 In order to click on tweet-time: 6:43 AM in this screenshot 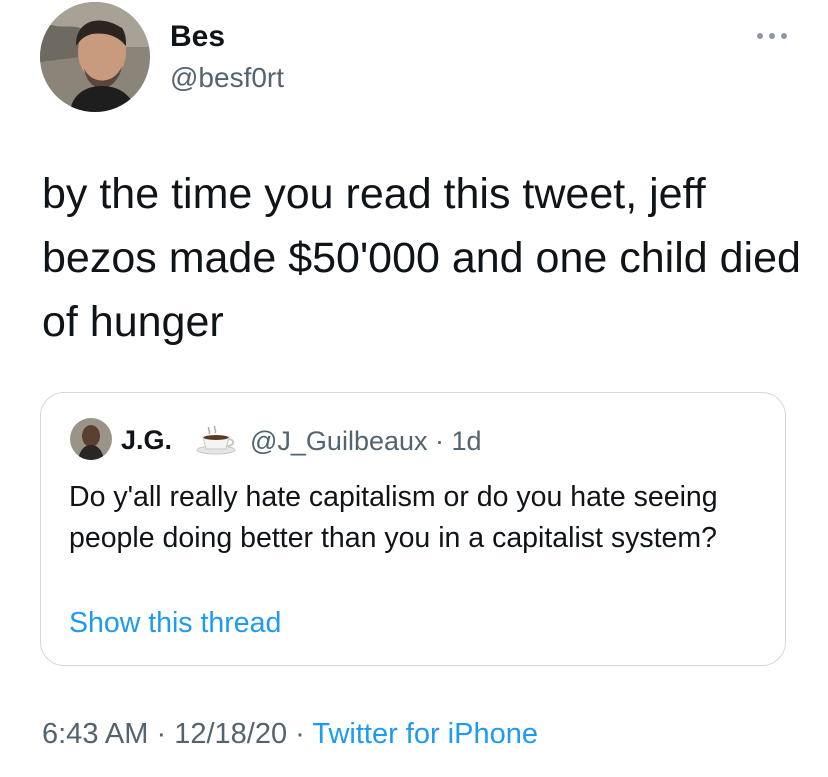, I will do `click(95, 734)`.